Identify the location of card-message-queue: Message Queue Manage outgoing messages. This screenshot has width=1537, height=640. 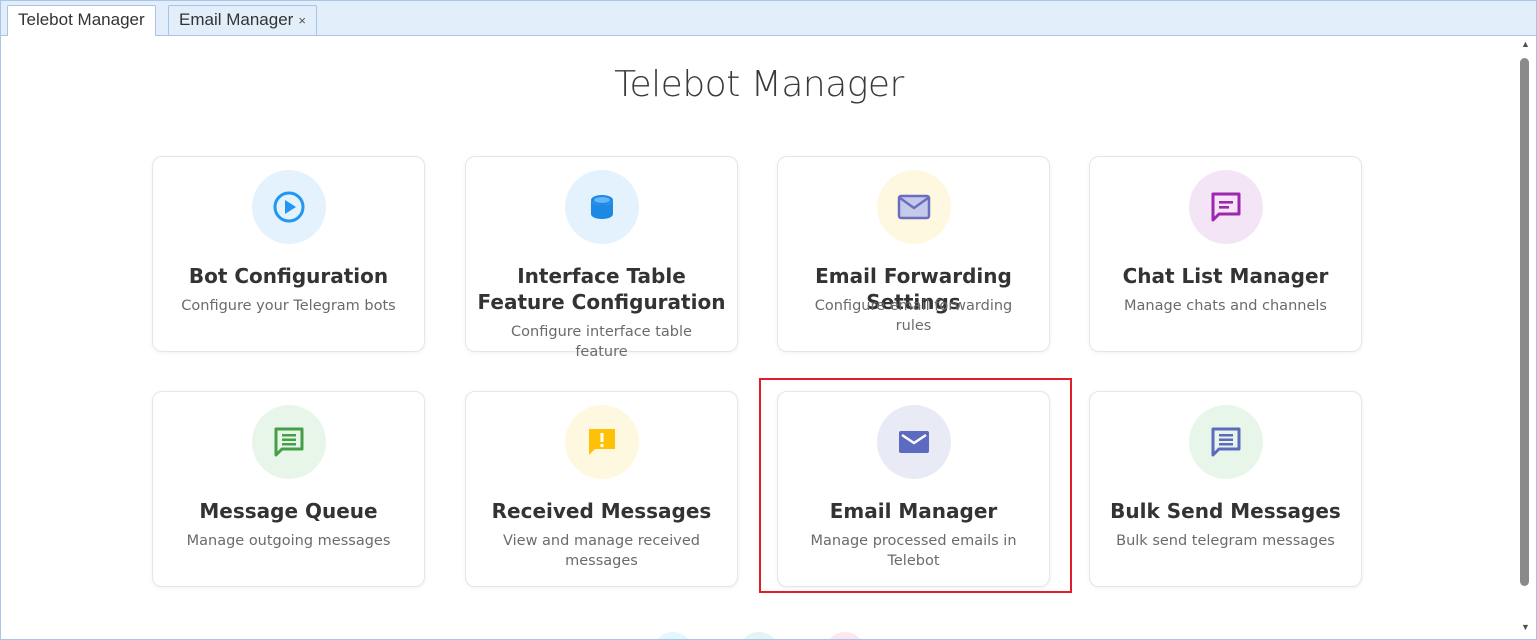
(288, 489).